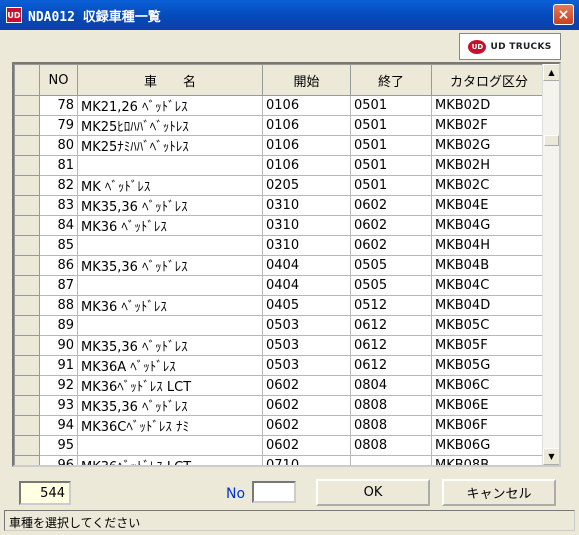 The height and width of the screenshot is (535, 579). Describe the element at coordinates (58, 125) in the screenshot. I see `cell-no: 79` at that location.